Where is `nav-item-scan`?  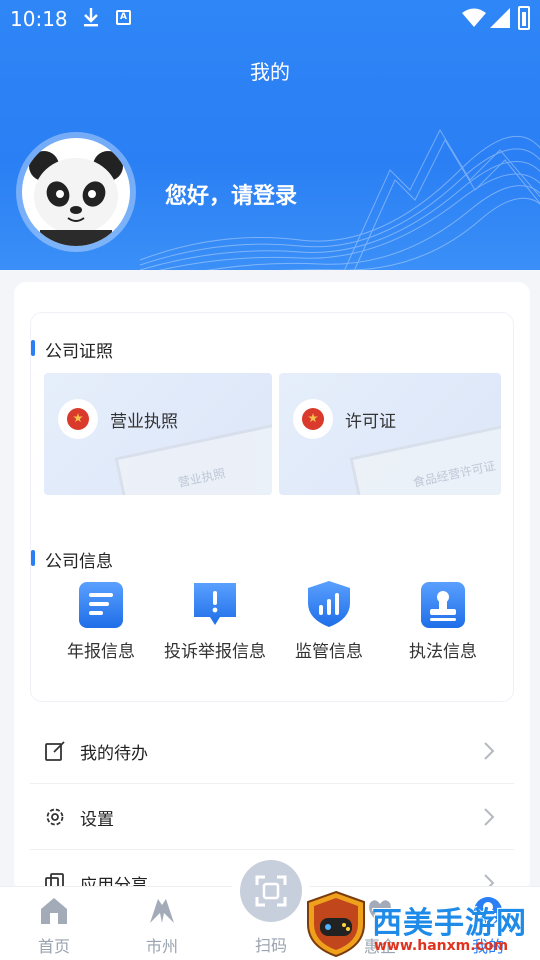
nav-item-scan is located at coordinates (271, 891).